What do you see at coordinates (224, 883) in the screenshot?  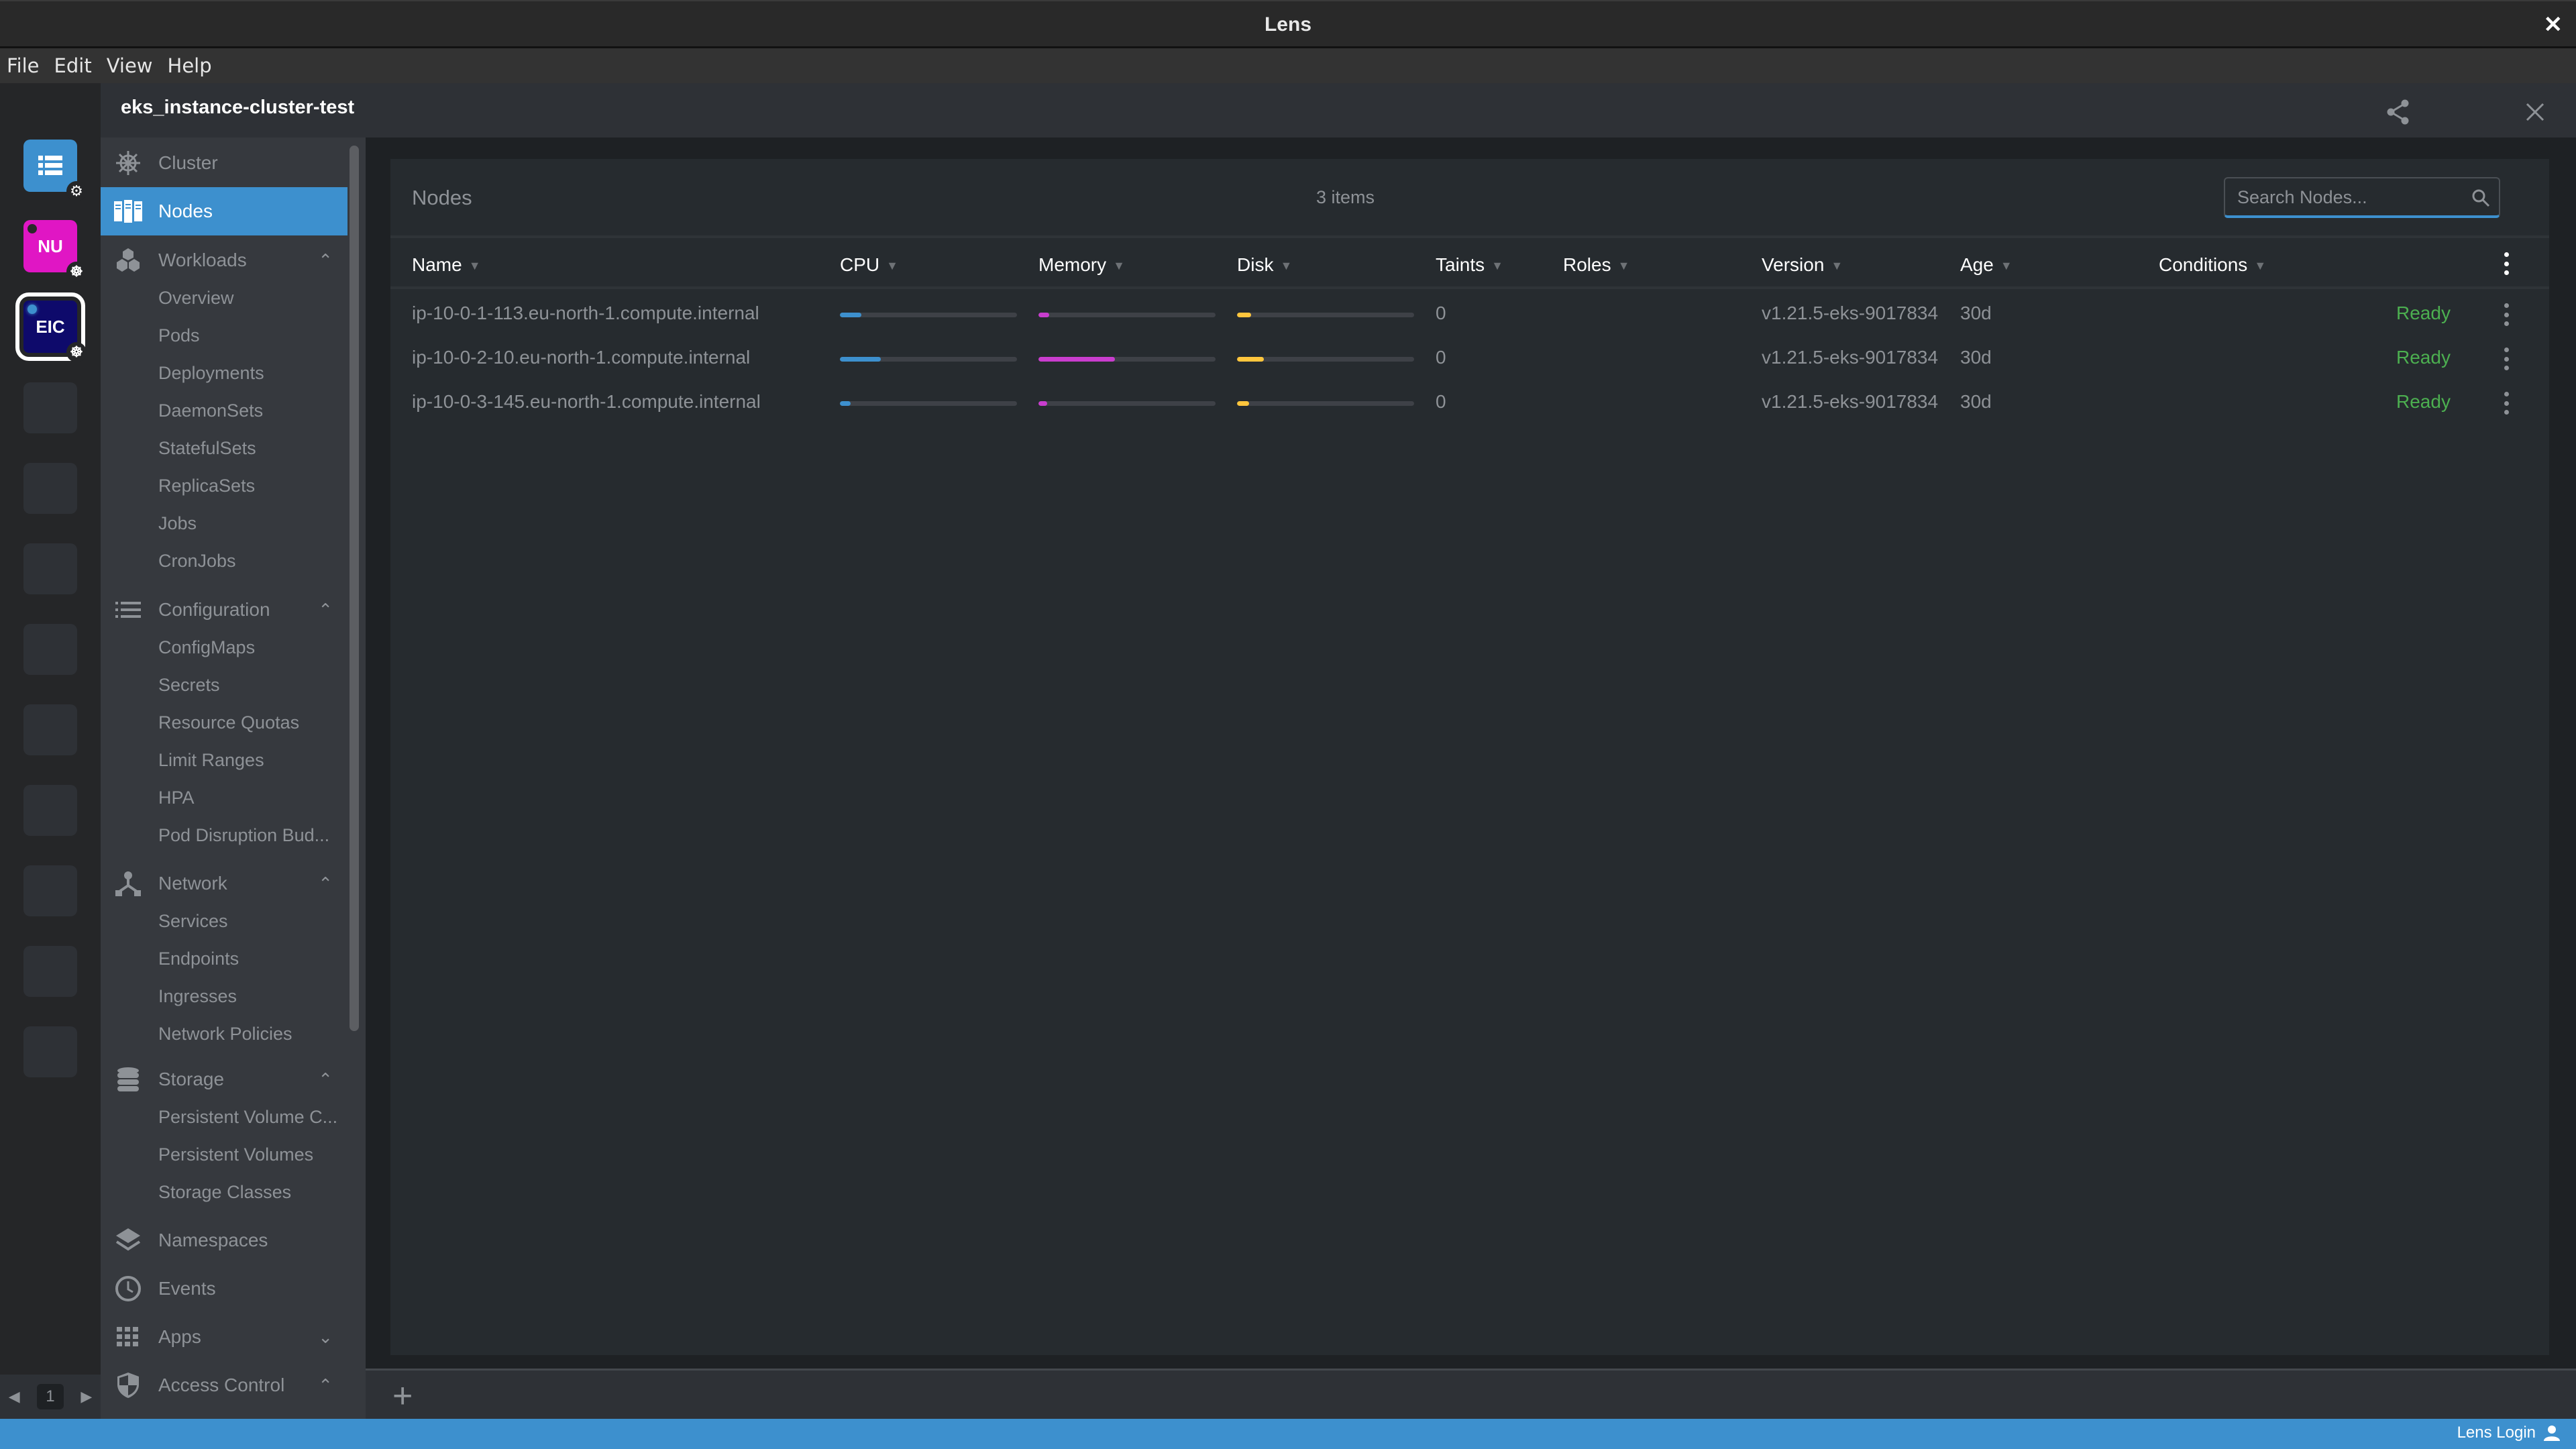 I see `sidebar-item-network: Network ⌃` at bounding box center [224, 883].